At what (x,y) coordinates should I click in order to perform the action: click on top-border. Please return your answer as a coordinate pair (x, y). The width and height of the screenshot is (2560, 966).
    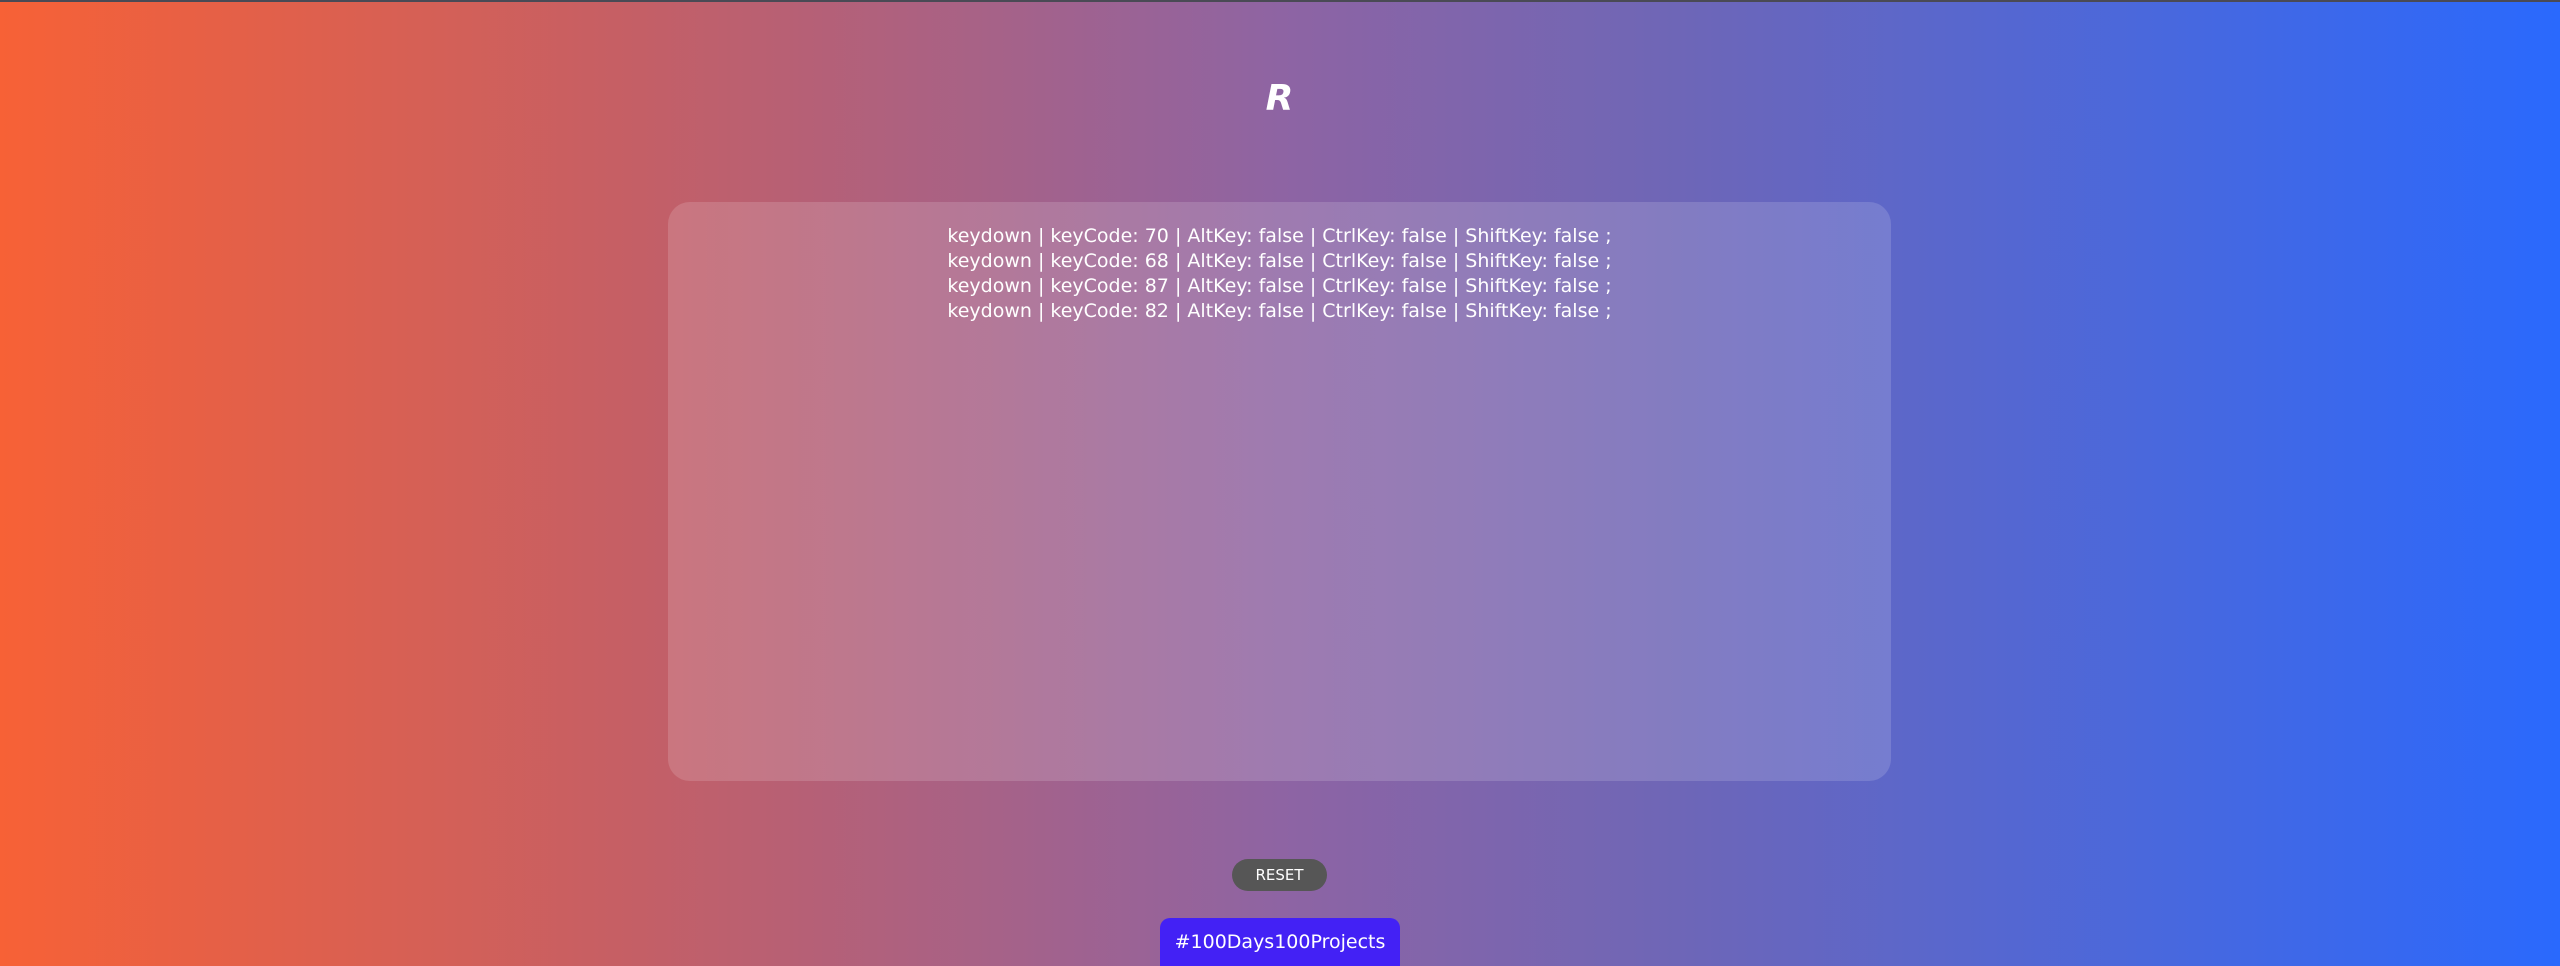
    Looking at the image, I should click on (1280, 1).